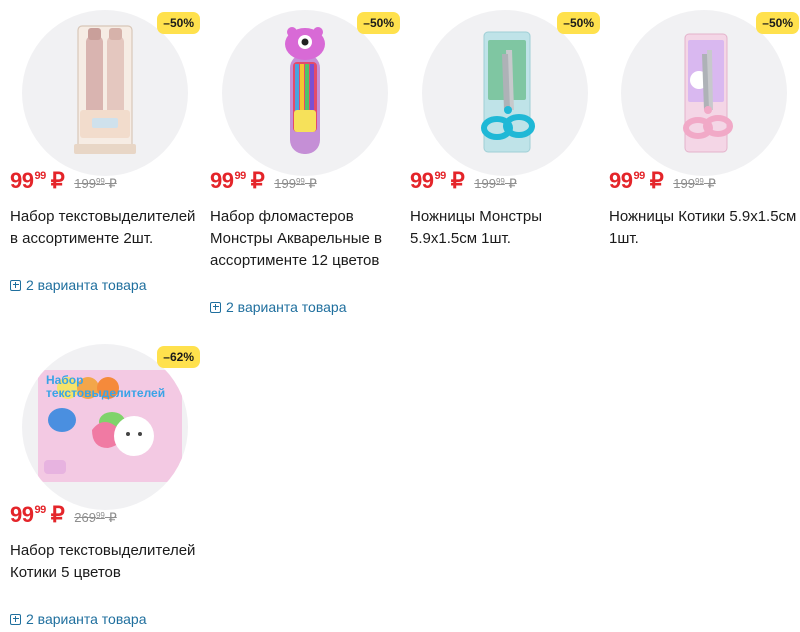 This screenshot has height=632, width=800. I want to click on product-image: Набор текстовыделителей –62%, so click(105, 424).